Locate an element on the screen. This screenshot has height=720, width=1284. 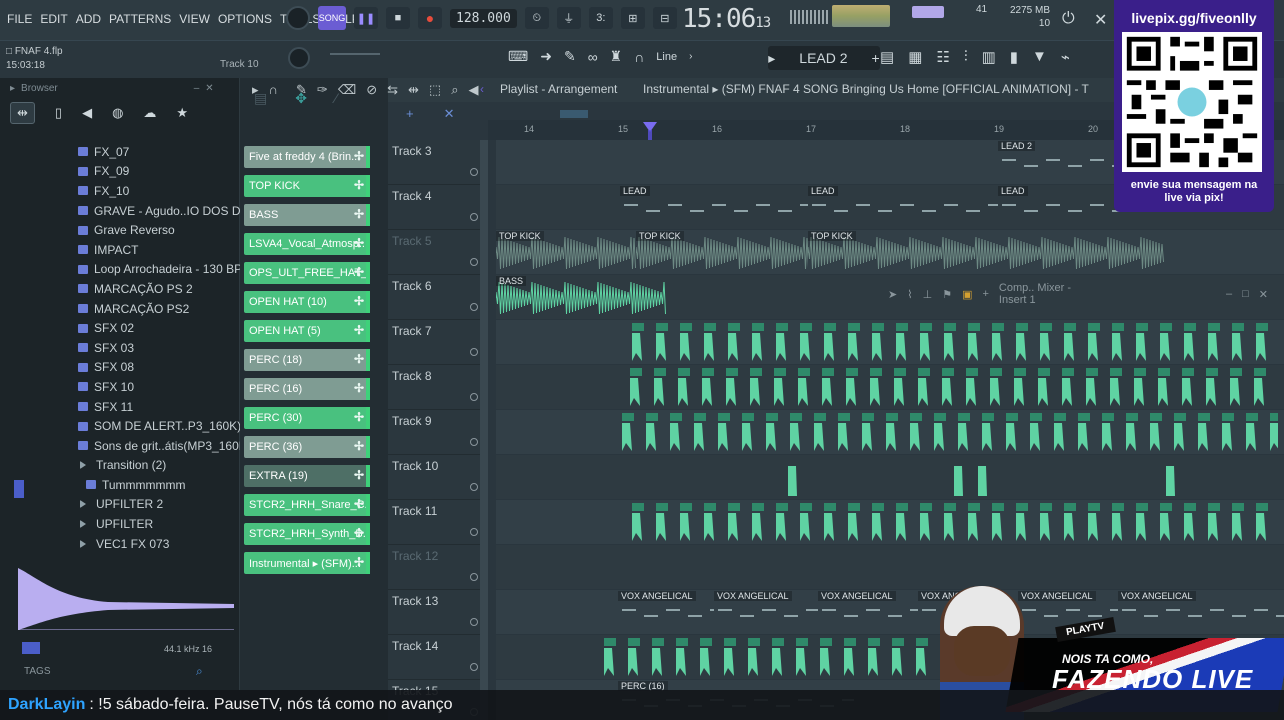
browser-file: MARCAÇÃO PS 2 is located at coordinates (120, 289).